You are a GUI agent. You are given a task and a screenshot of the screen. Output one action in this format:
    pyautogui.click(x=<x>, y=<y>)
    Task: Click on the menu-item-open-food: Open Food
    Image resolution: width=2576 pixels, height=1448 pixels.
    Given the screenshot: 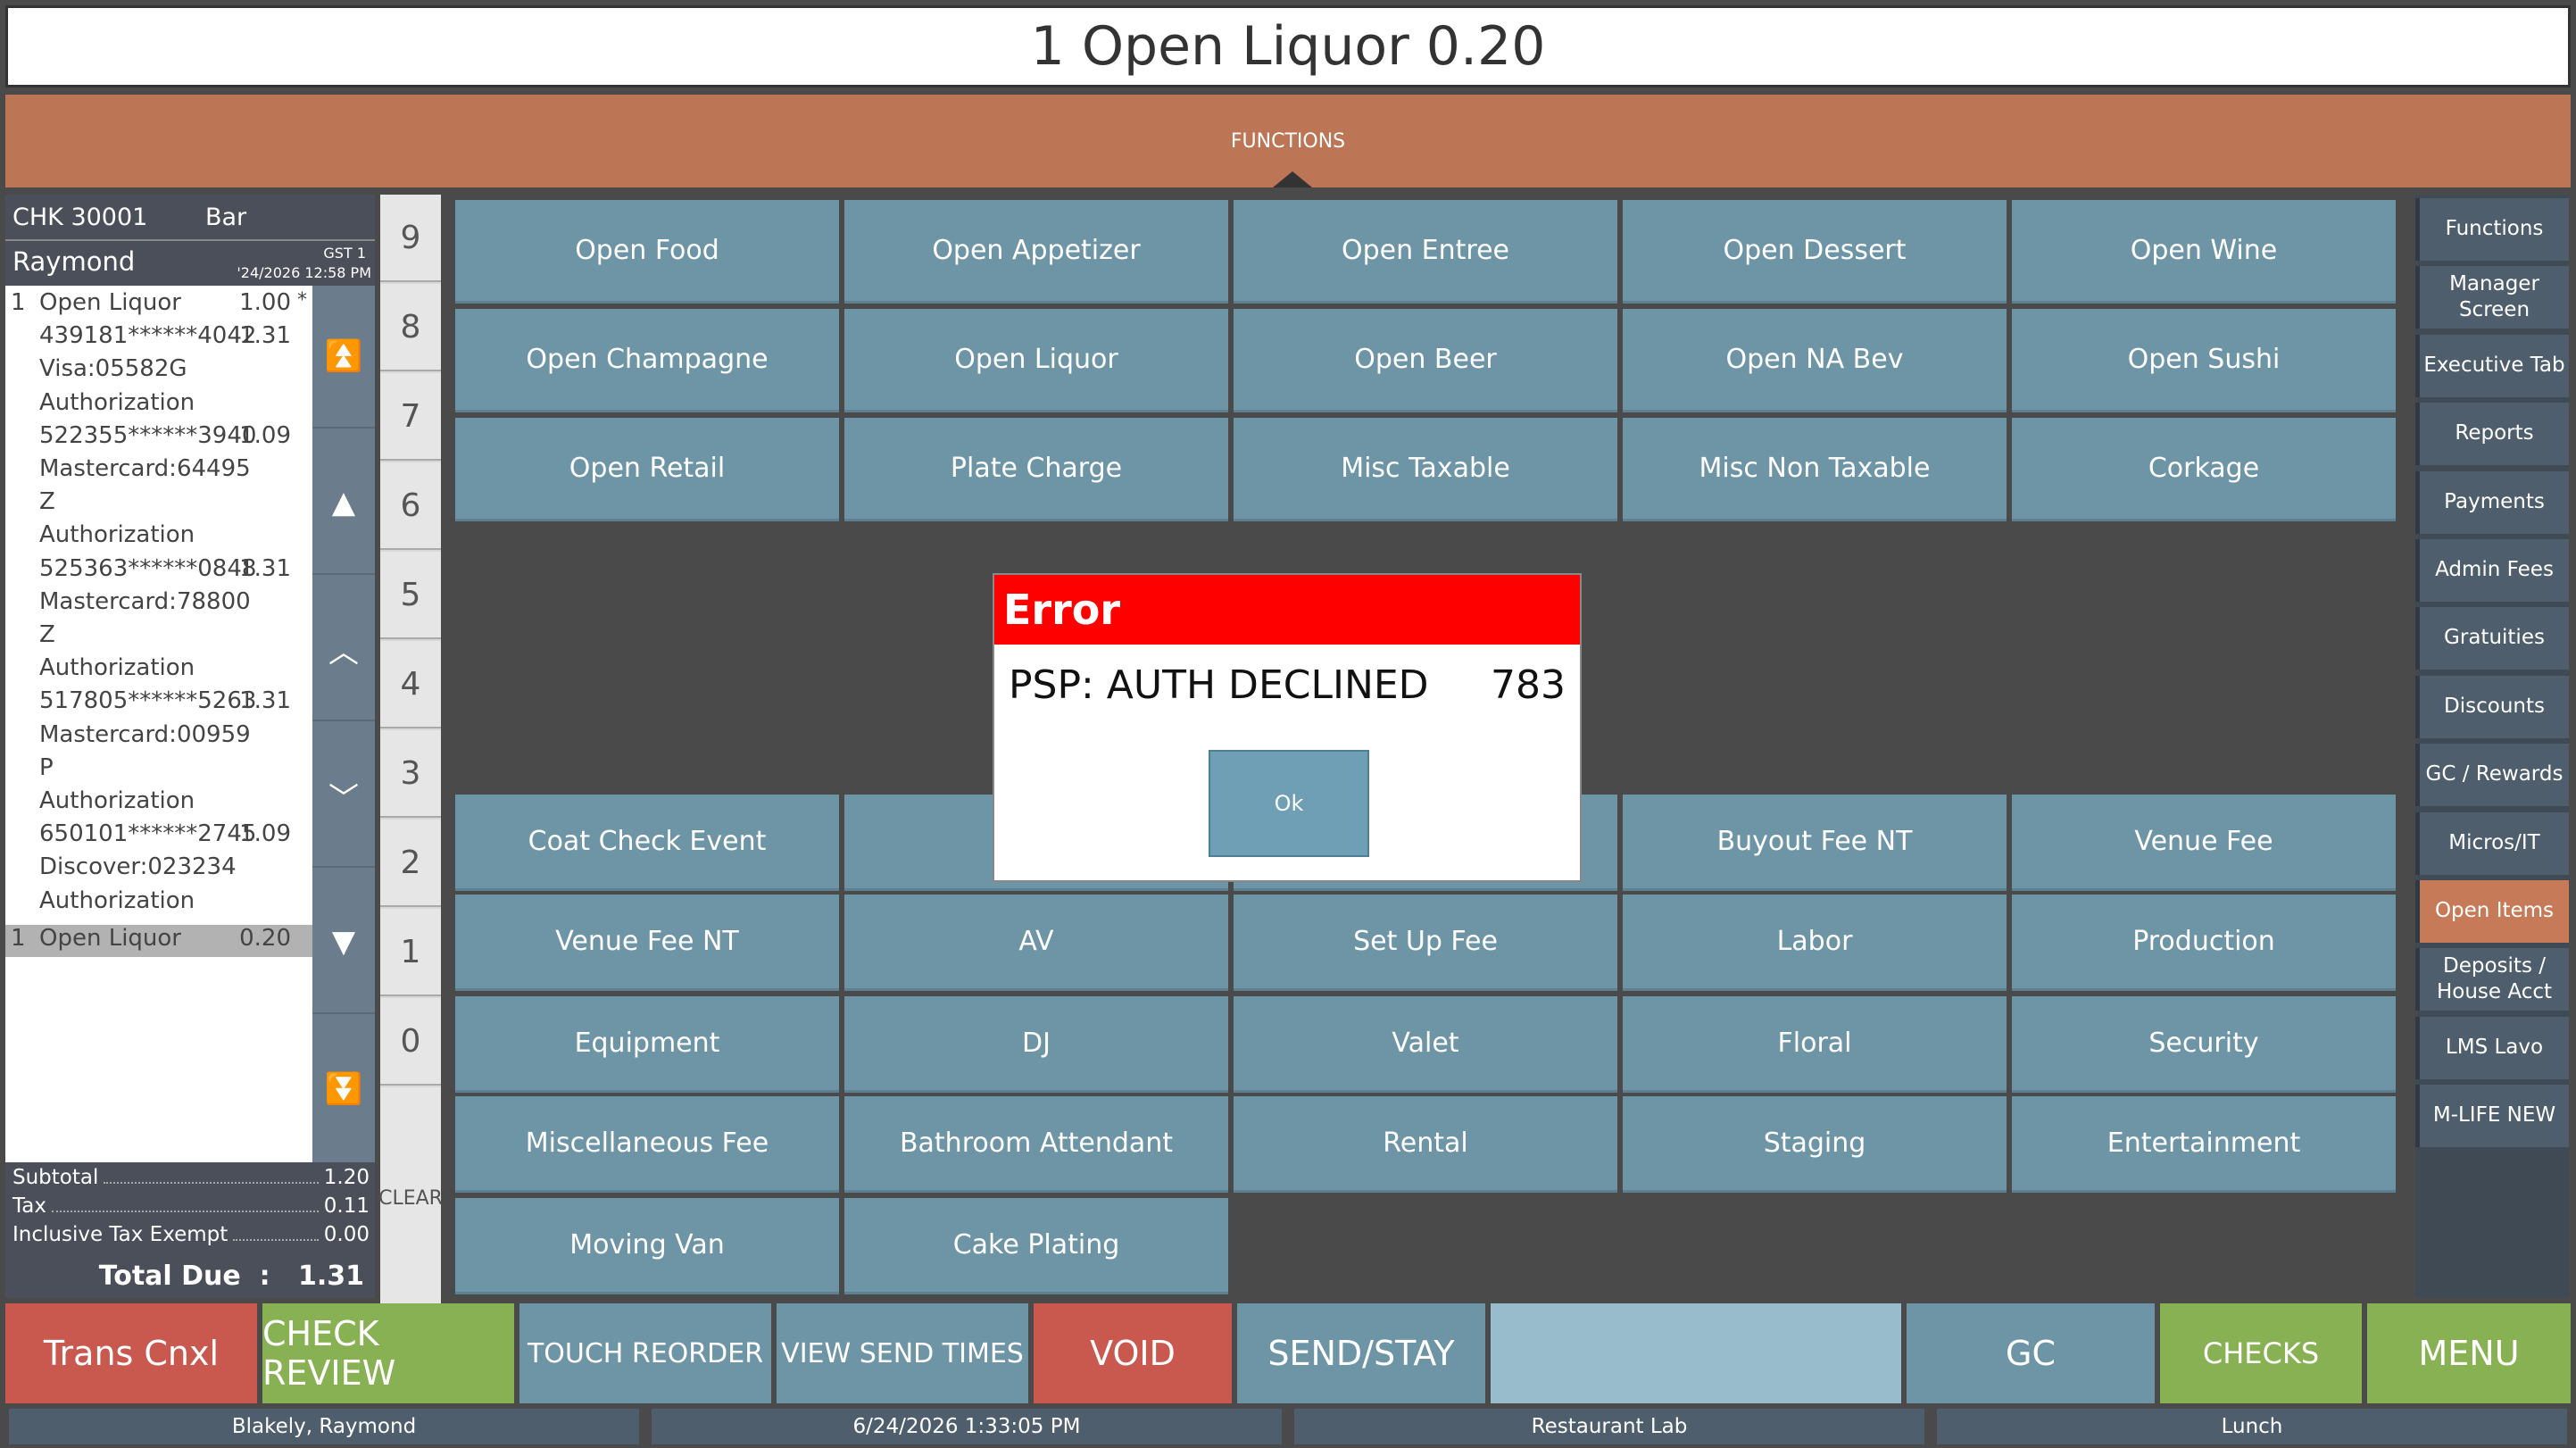 What is the action you would take?
    pyautogui.click(x=647, y=252)
    